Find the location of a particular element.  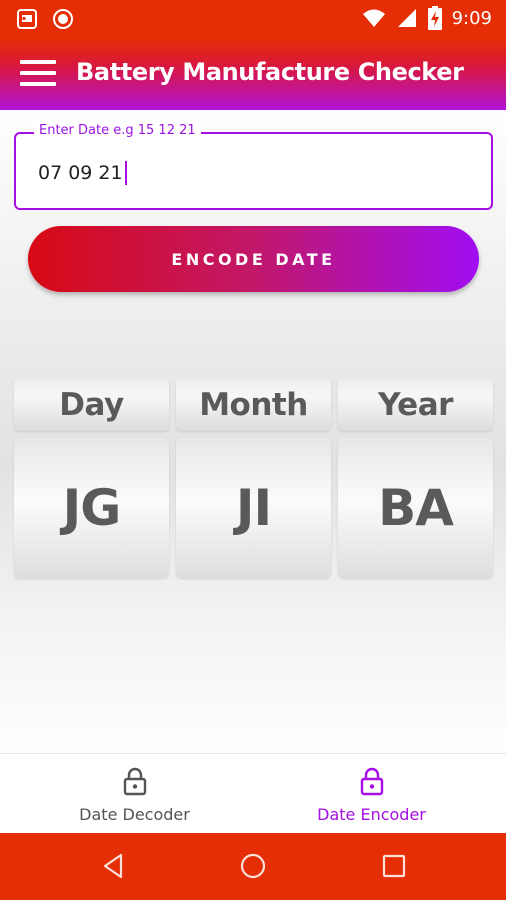

year-header: Year is located at coordinates (415, 404).